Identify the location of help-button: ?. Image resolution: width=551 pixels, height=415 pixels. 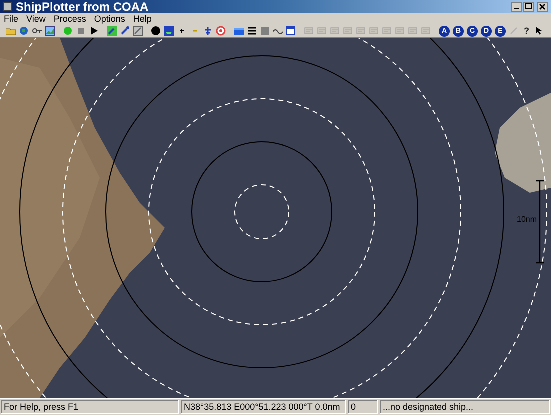
(527, 31).